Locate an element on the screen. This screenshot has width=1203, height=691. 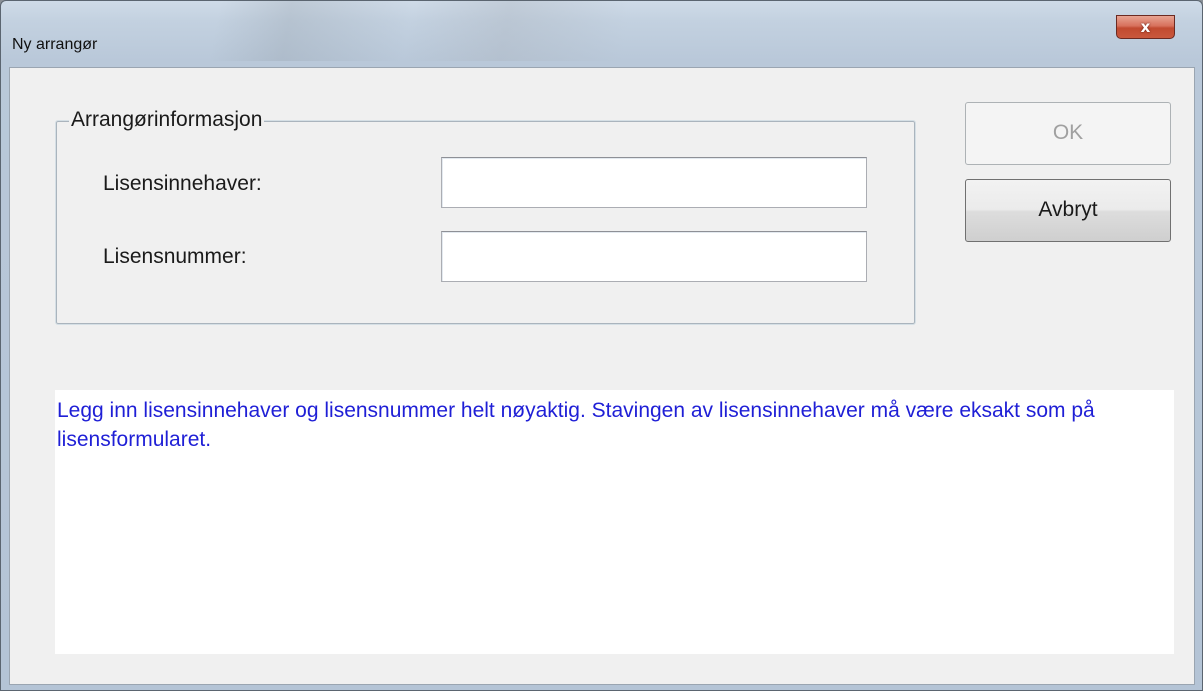
license-number-label: Lisensnummer: is located at coordinates (175, 256).